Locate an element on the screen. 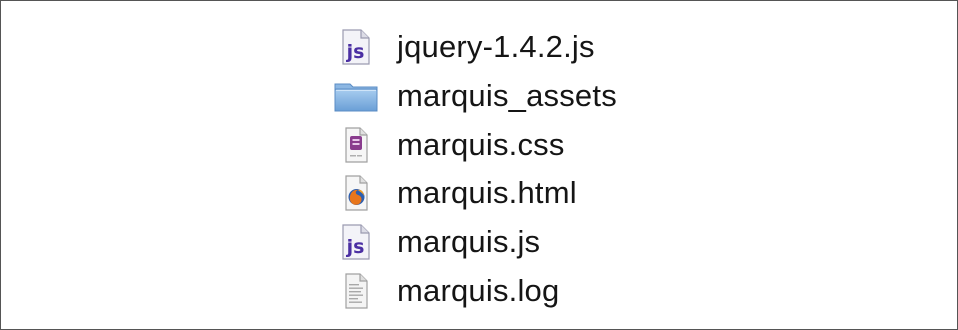 The width and height of the screenshot is (958, 330). file-name: marquis_assets is located at coordinates (507, 96).